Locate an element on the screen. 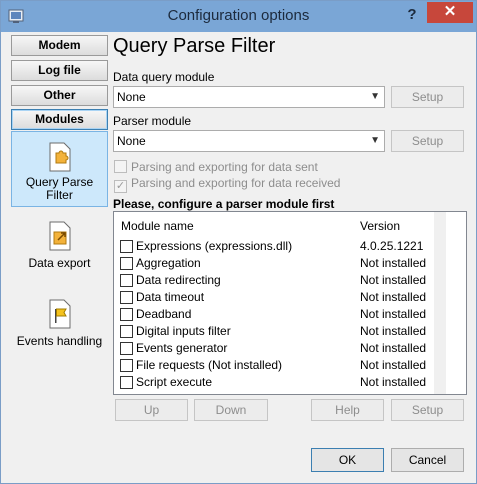 The width and height of the screenshot is (477, 484). list-header: Module name Version is located at coordinates (290, 225).